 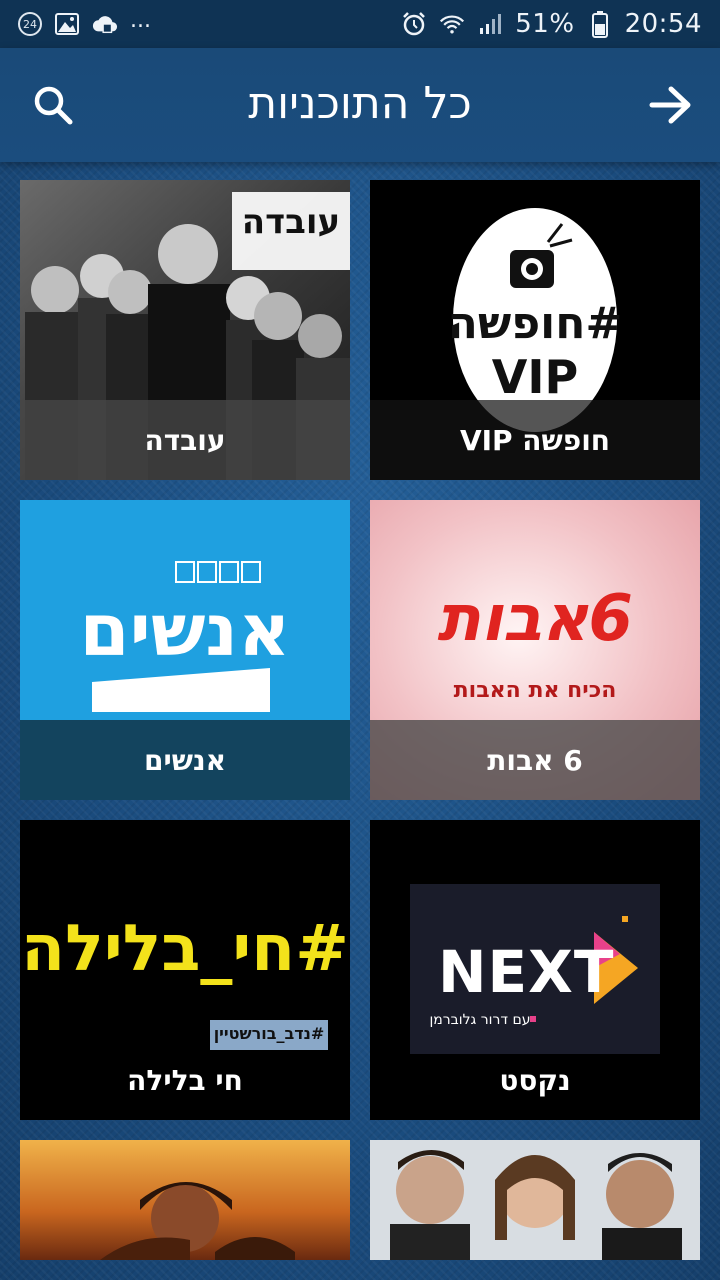 What do you see at coordinates (535, 690) in the screenshot?
I see `6-avot-logo-subtitle: הכיח את האבות` at bounding box center [535, 690].